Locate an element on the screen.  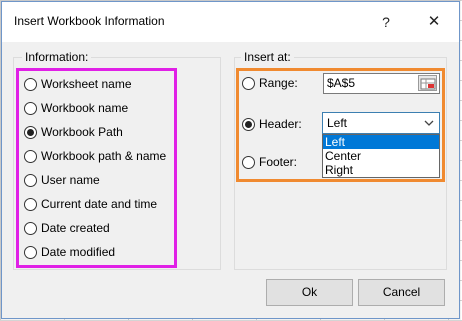
ok-button: Ok is located at coordinates (309, 292).